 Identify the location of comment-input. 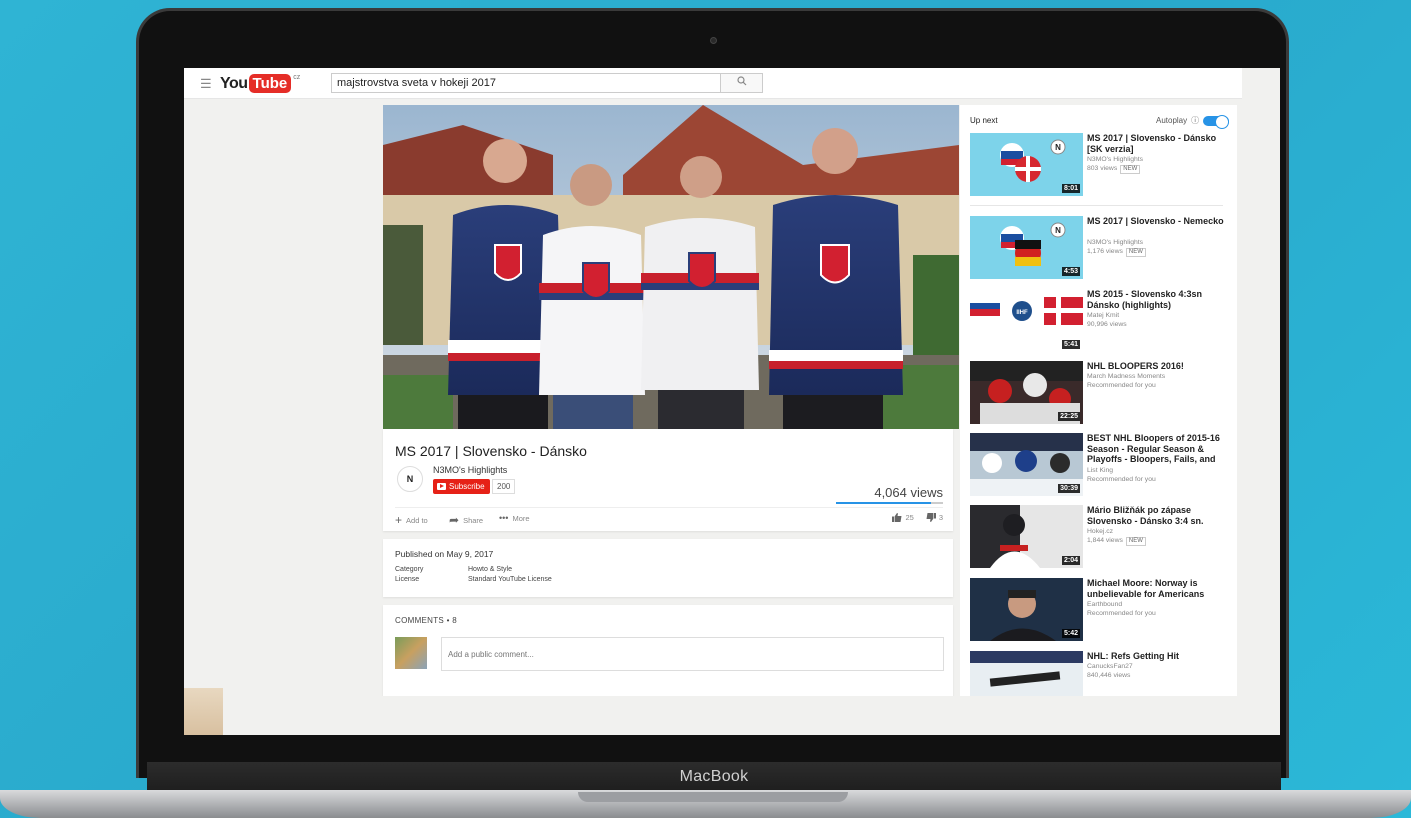
(692, 654).